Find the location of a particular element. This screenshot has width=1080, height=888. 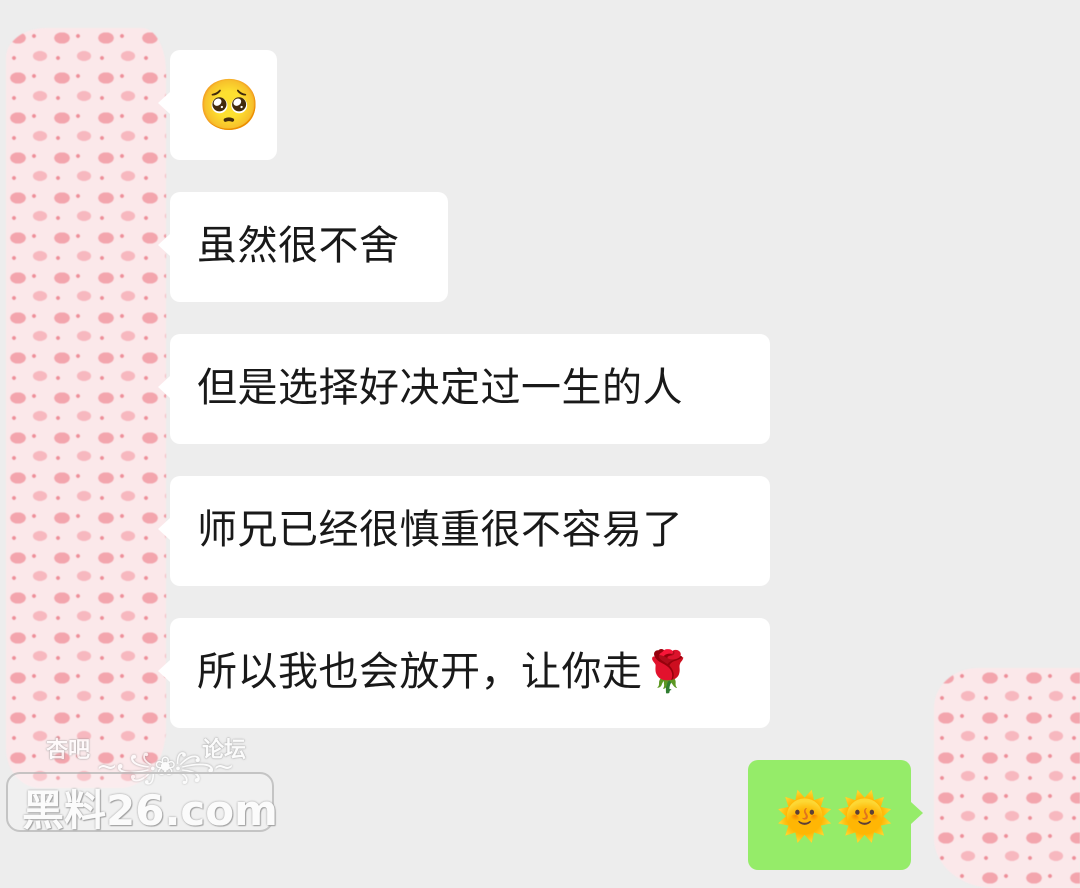

rose-icon: 🌹 is located at coordinates (667, 672).